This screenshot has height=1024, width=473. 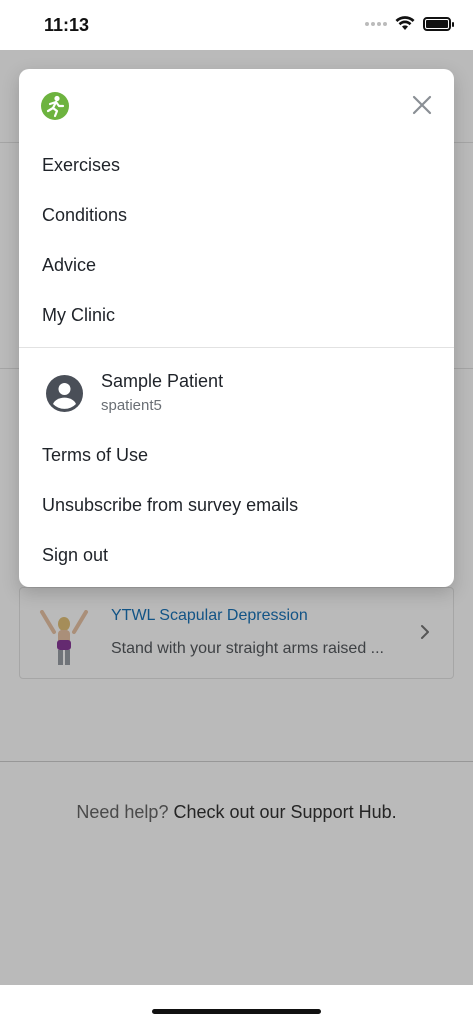 What do you see at coordinates (236, 347) in the screenshot?
I see `menu-divider` at bounding box center [236, 347].